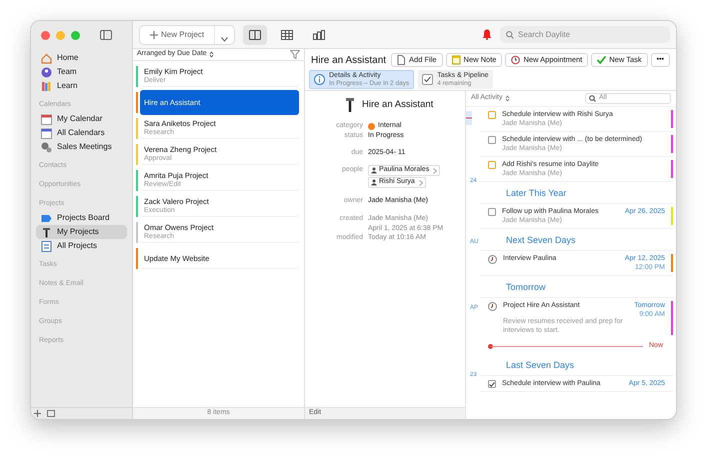 Image resolution: width=707 pixels, height=460 pixels. Describe the element at coordinates (348, 61) in the screenshot. I see `detail-title: Hire an Assistant` at that location.